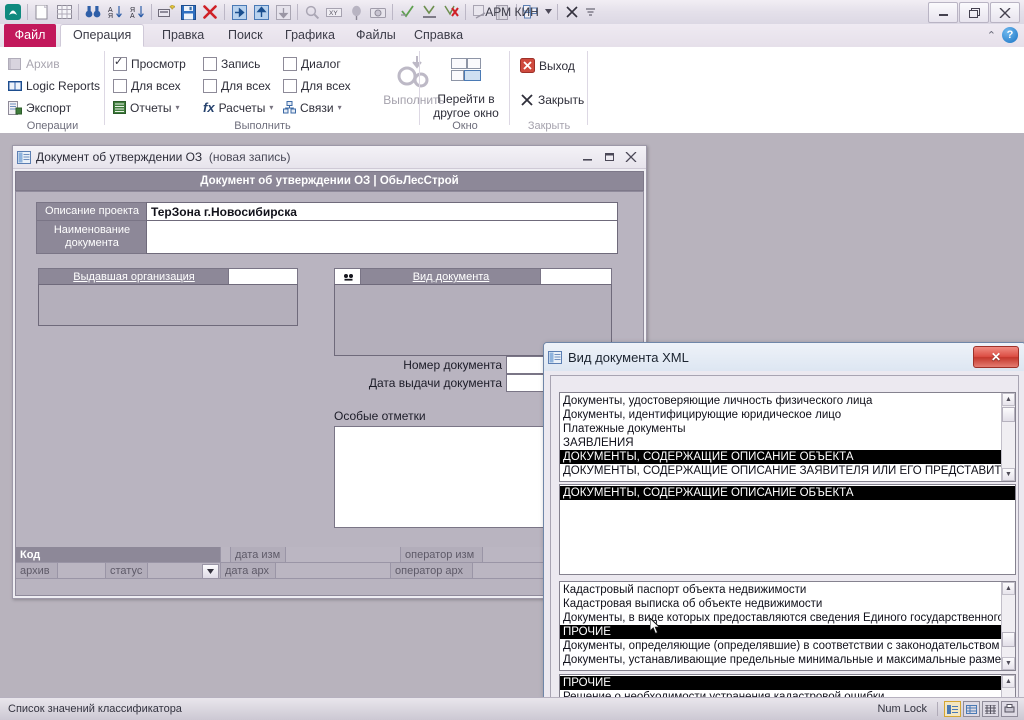 Image resolution: width=1024 pixels, height=720 pixels. Describe the element at coordinates (547, 65) in the screenshot. I see `exit-button: Выход` at that location.